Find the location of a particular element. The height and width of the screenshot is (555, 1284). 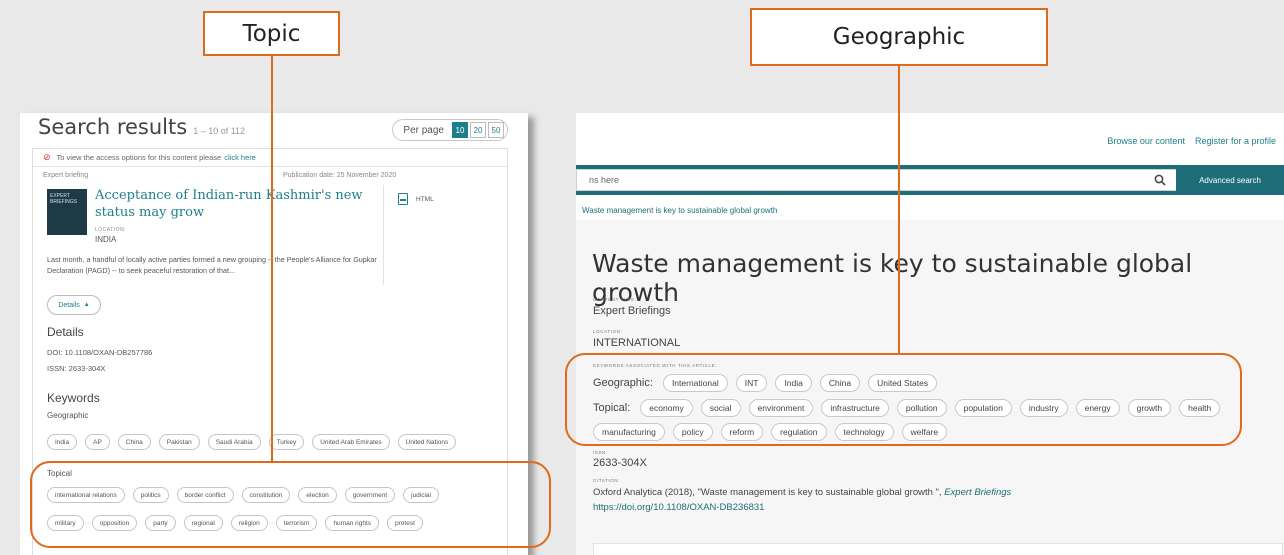

keyword-pill: economy is located at coordinates (666, 408).